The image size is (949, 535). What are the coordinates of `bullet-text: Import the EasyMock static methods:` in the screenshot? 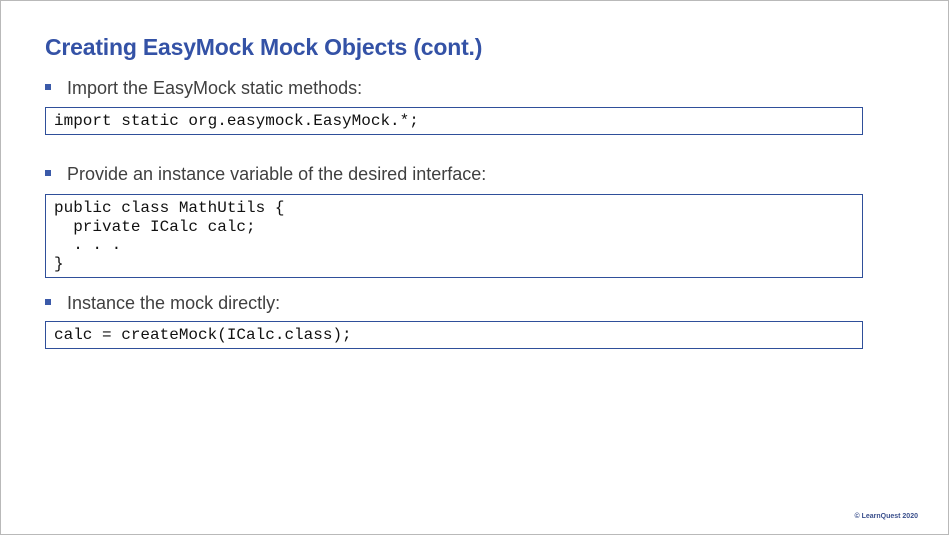 It's located at (215, 88).